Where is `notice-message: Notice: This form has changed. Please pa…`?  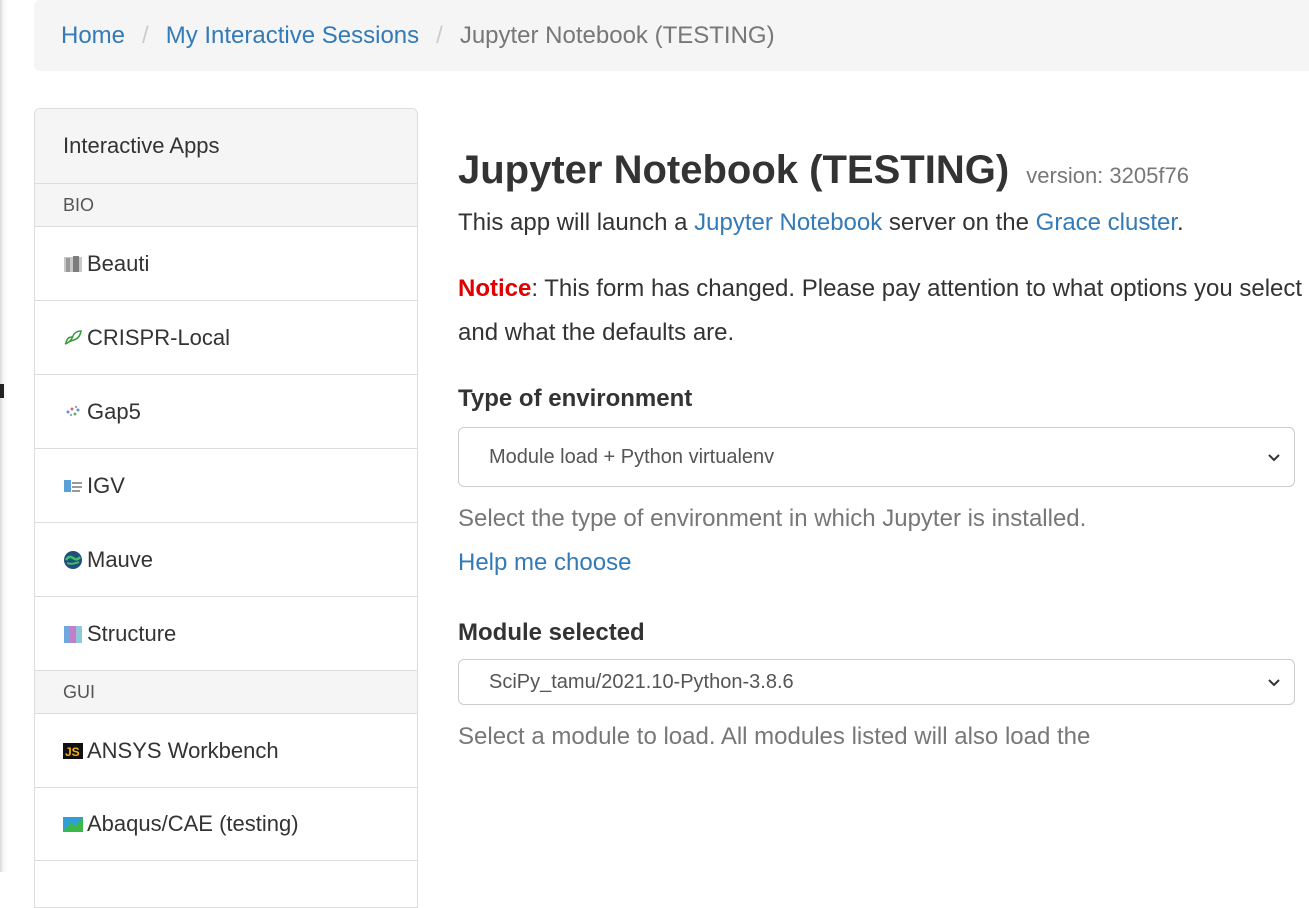
notice-message: Notice: This form has changed. Please pa… is located at coordinates (880, 311).